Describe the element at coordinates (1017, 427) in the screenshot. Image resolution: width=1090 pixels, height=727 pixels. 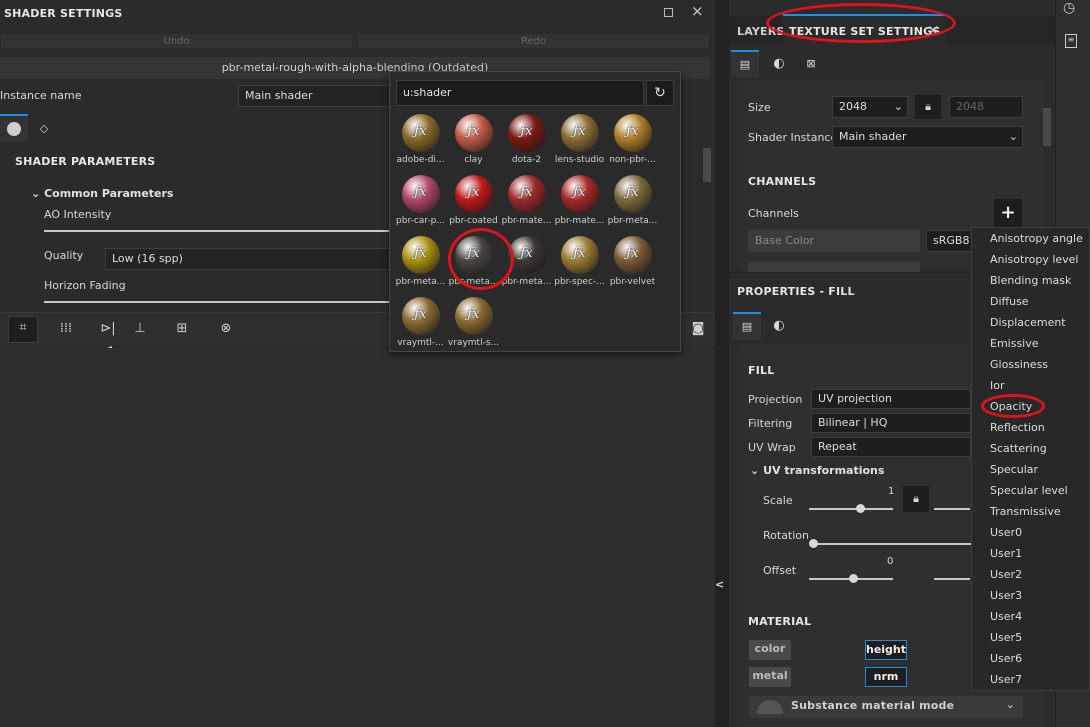
I see `channel-option: Reflection` at that location.